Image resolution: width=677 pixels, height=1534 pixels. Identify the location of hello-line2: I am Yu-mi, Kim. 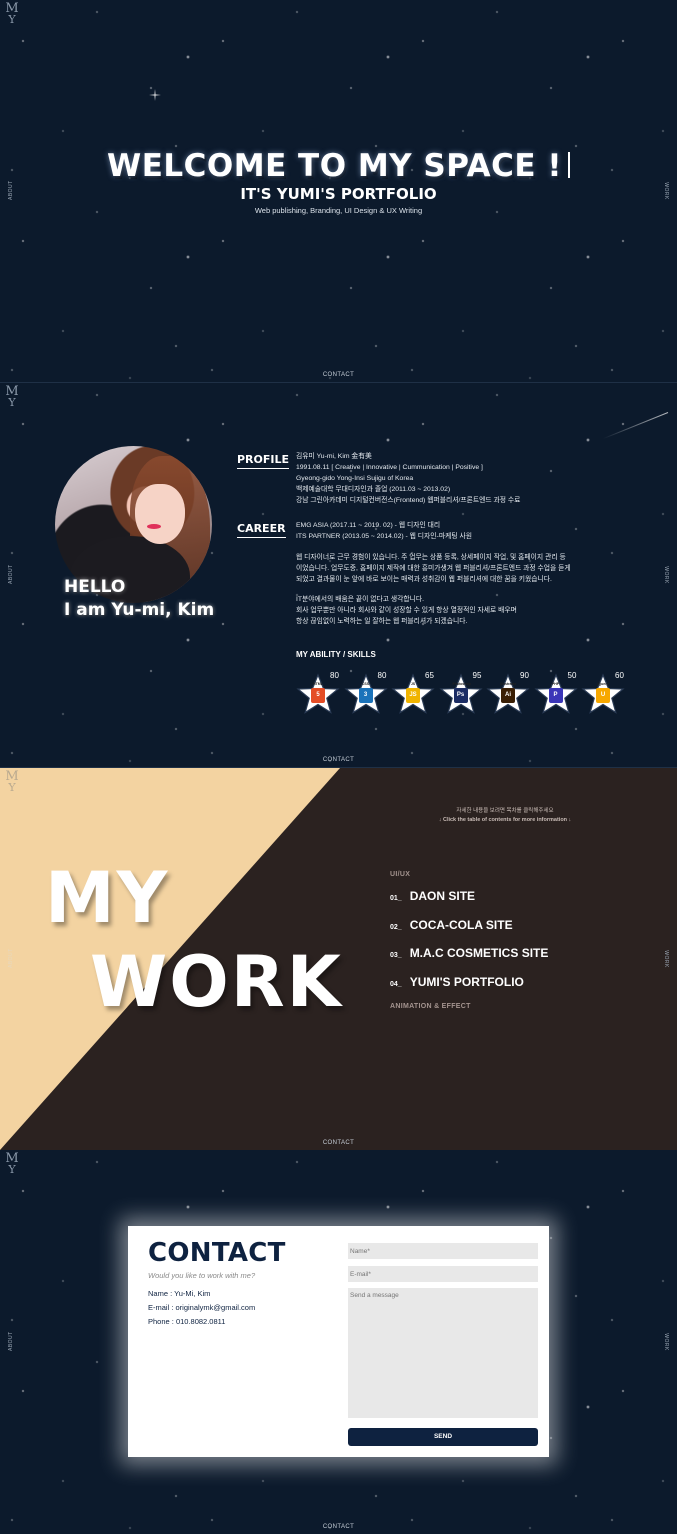
(139, 610).